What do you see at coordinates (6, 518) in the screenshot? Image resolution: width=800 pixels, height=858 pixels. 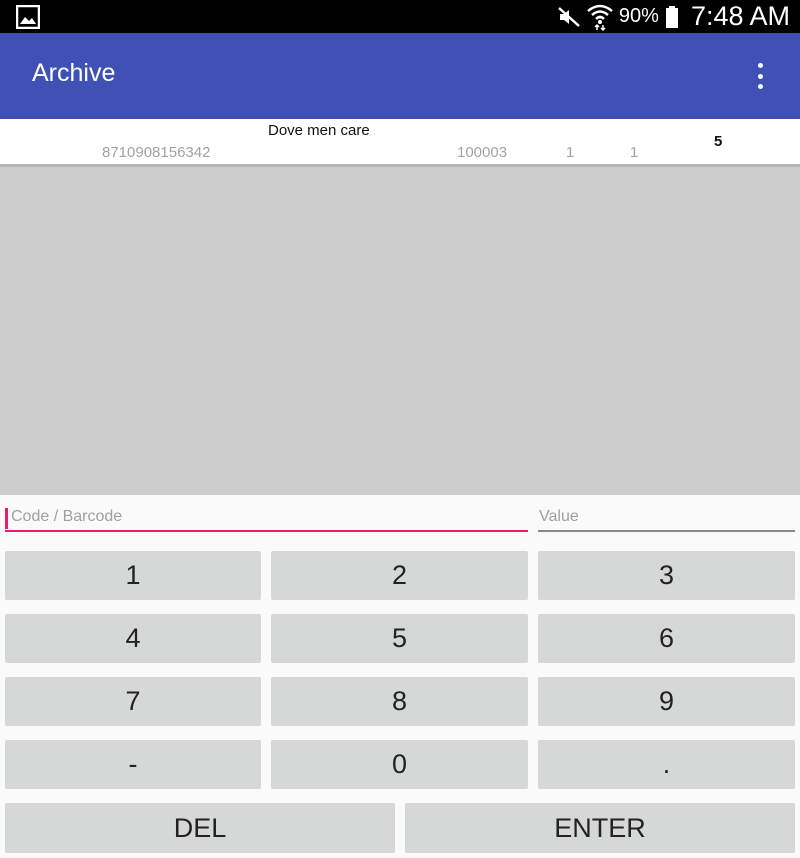 I see `text-cursor` at bounding box center [6, 518].